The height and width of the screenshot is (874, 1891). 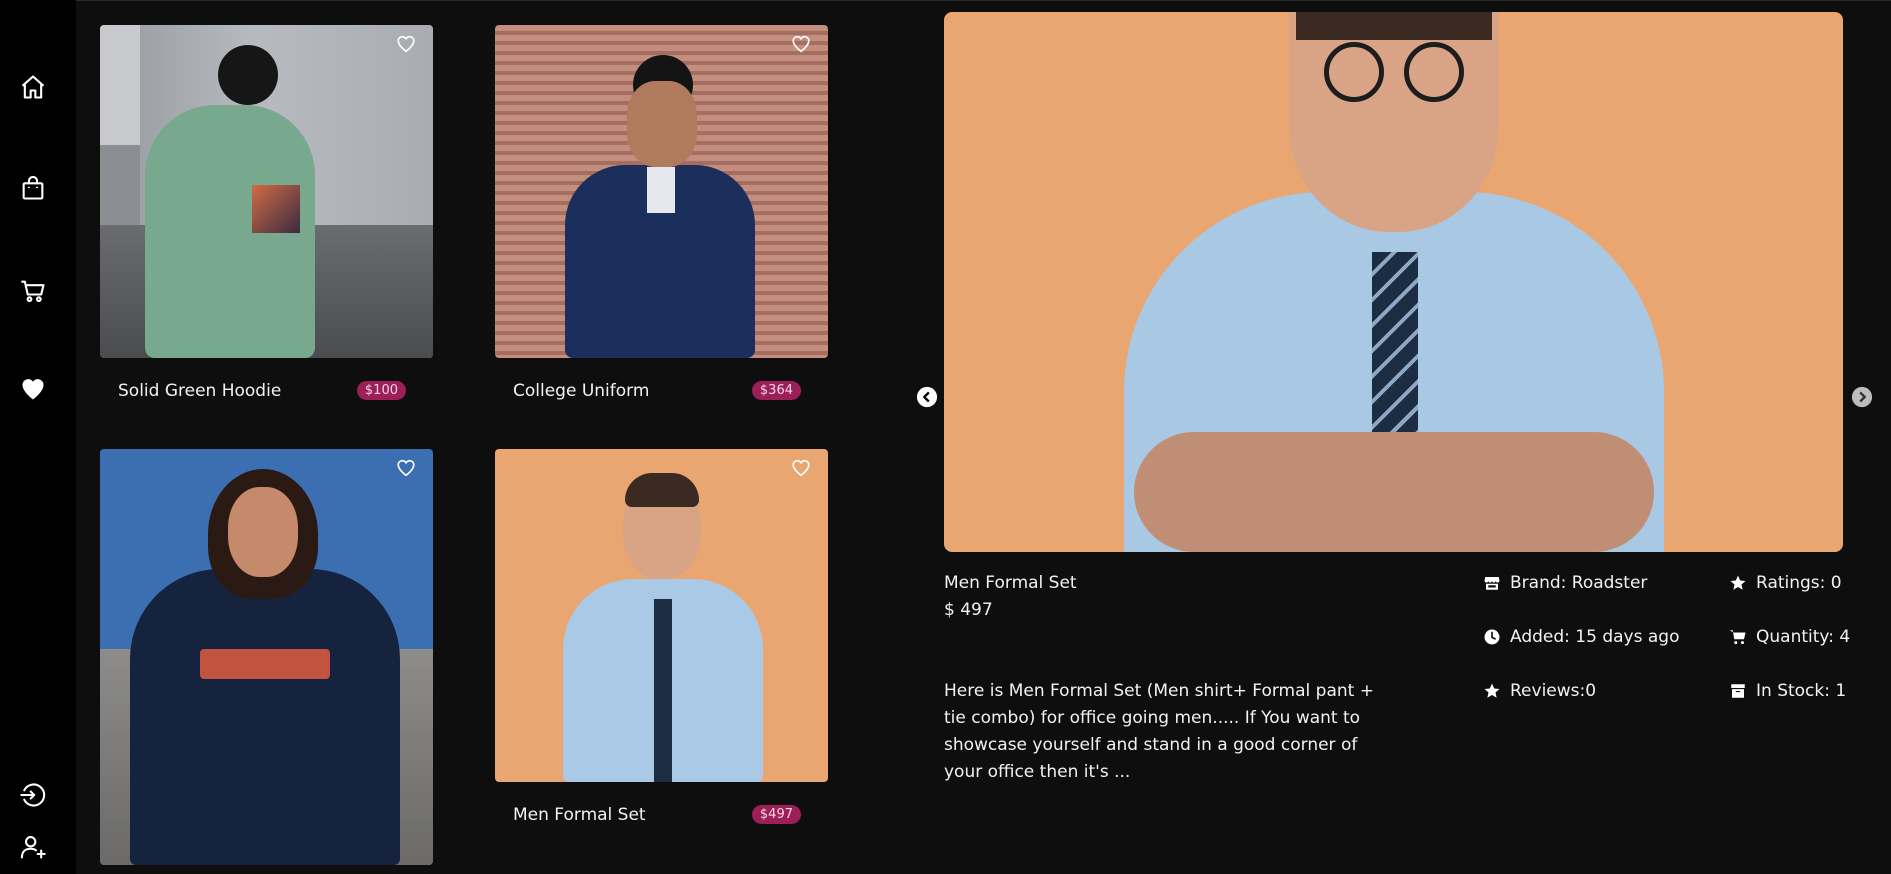 I want to click on product-card: College Uniform $364, so click(x=661, y=213).